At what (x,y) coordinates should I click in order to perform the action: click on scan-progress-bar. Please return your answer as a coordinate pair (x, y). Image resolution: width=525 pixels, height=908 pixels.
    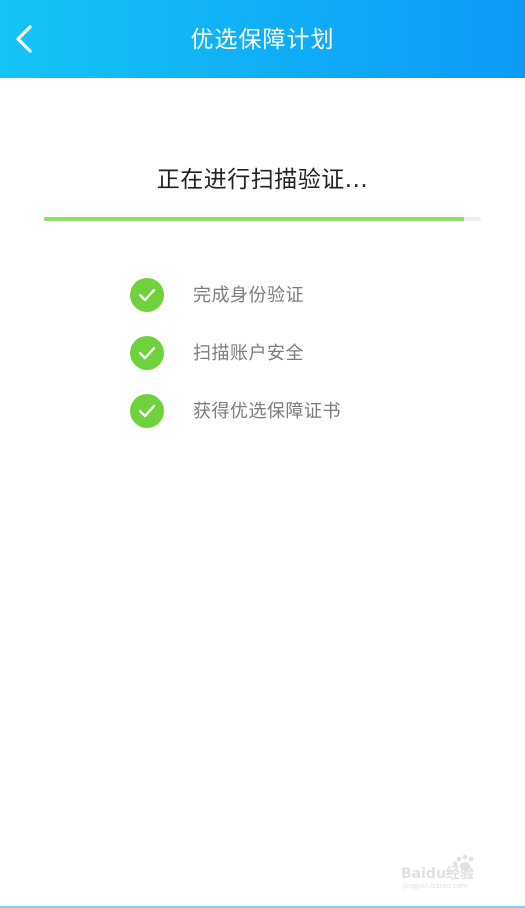
    Looking at the image, I should click on (262, 219).